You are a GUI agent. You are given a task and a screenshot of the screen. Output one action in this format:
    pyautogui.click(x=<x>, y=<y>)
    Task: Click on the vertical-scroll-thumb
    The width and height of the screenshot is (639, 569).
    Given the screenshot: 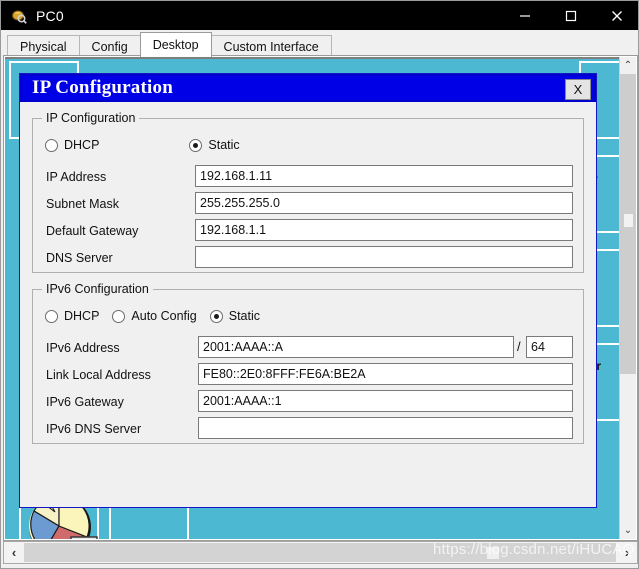 What is the action you would take?
    pyautogui.click(x=628, y=224)
    